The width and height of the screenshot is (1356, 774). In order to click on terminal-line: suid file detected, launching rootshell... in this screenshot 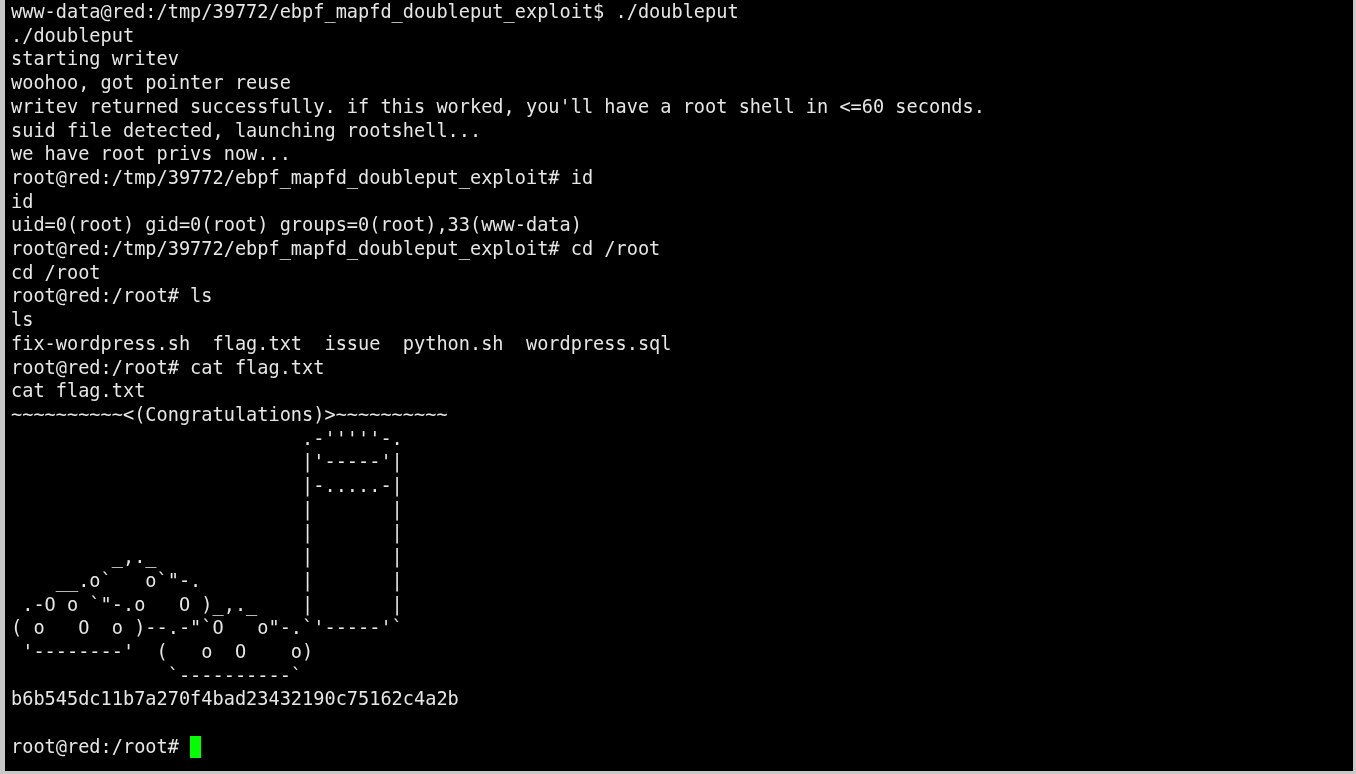, I will do `click(246, 130)`.